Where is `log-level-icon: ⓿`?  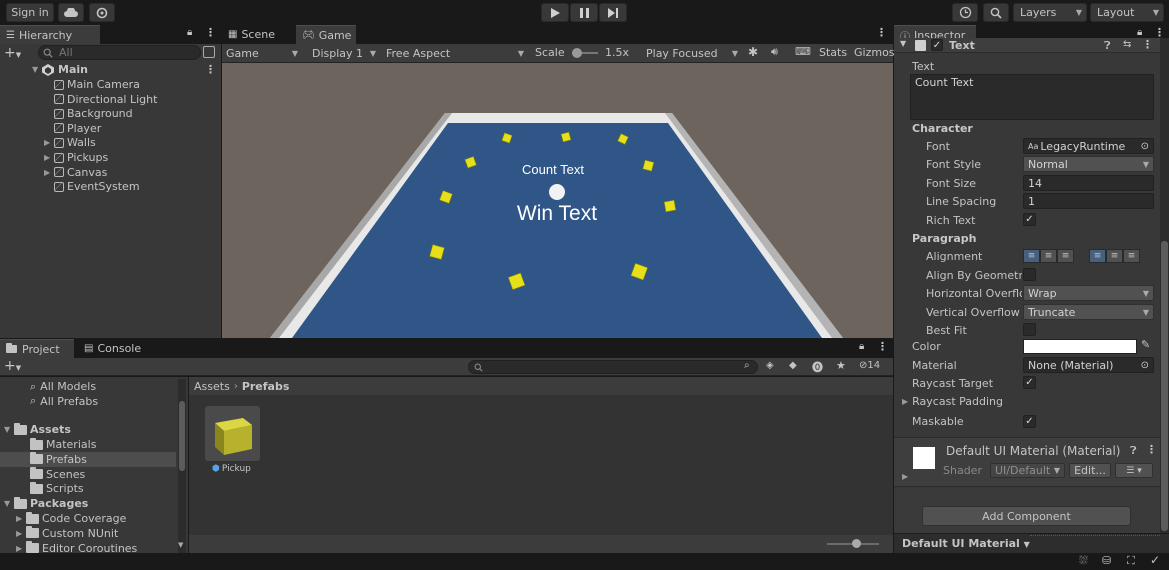 log-level-icon: ⓿ is located at coordinates (817, 367).